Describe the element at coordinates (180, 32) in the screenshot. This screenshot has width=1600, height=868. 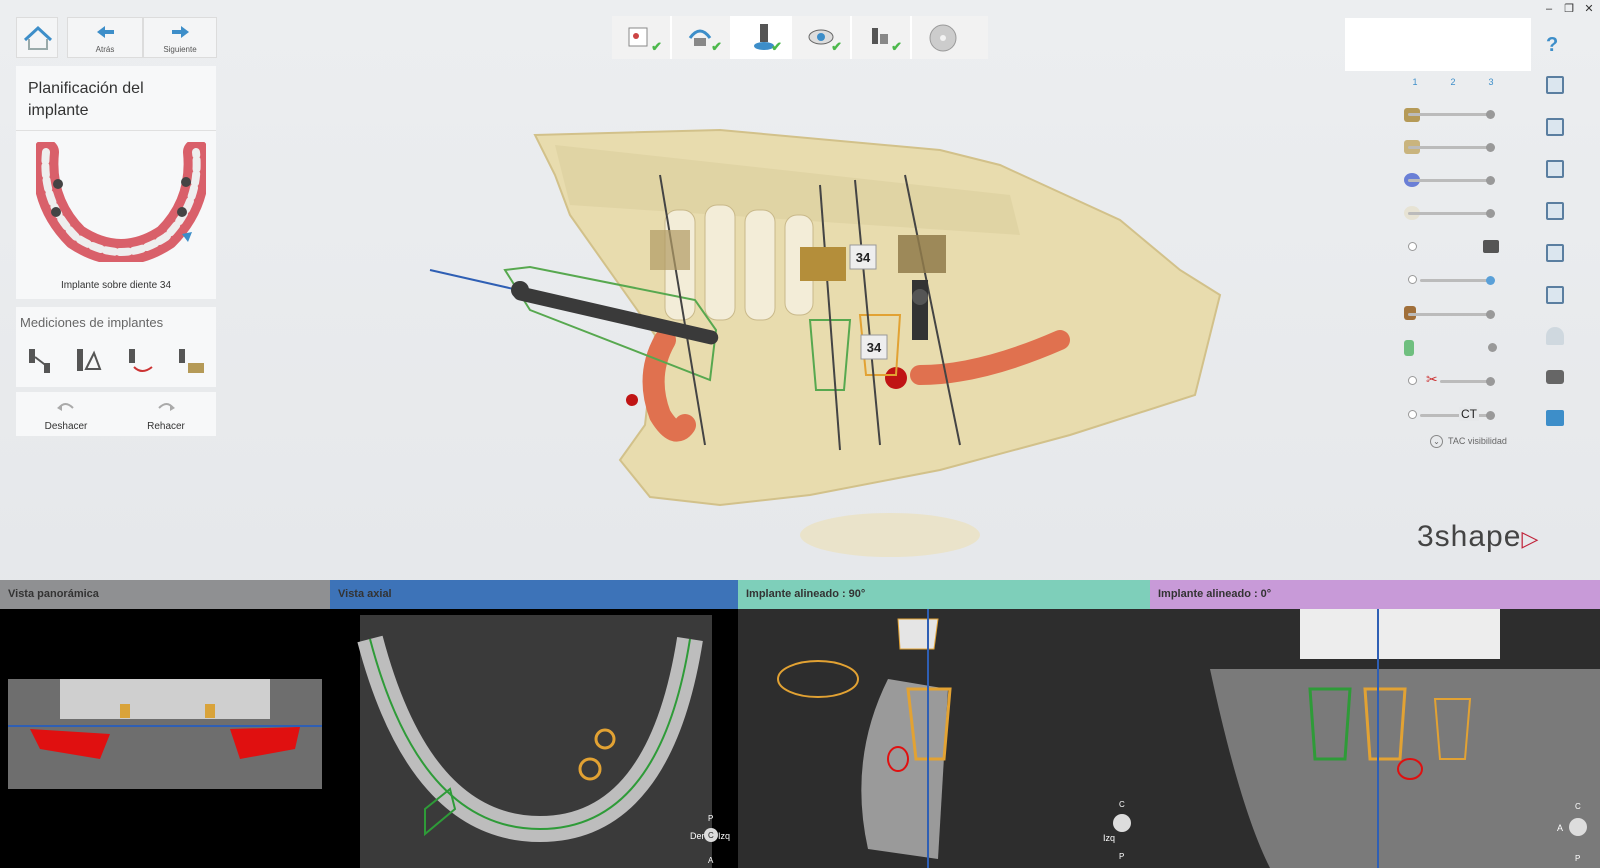
I see `arrow-right-icon` at that location.